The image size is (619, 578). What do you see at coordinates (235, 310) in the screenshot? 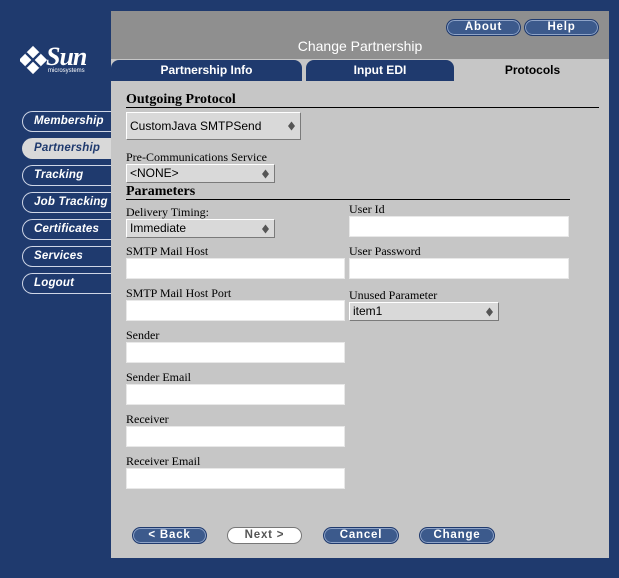
I see `smtp-mail-host-port-field` at bounding box center [235, 310].